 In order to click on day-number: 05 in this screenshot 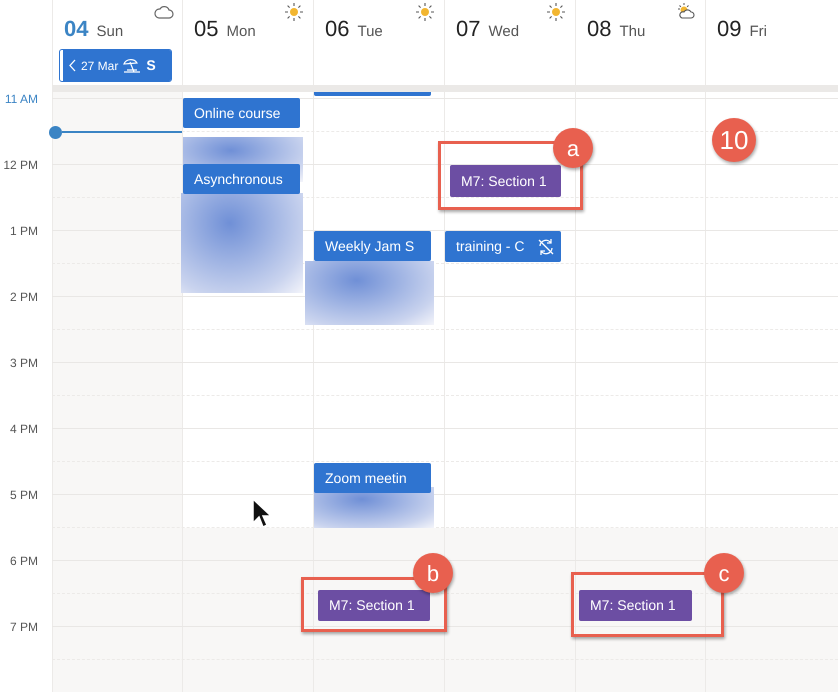, I will do `click(206, 29)`.